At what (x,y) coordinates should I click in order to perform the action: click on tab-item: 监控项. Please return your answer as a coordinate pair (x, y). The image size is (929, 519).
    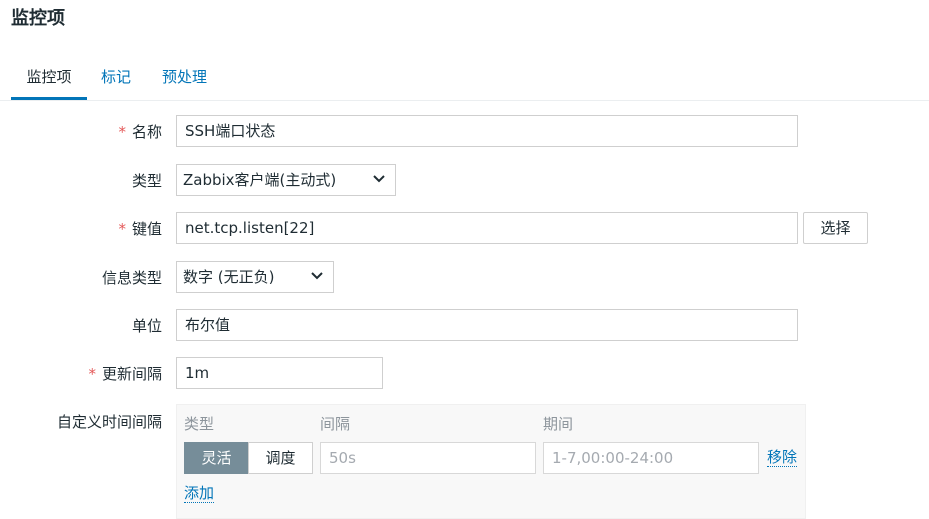
    Looking at the image, I should click on (49, 81).